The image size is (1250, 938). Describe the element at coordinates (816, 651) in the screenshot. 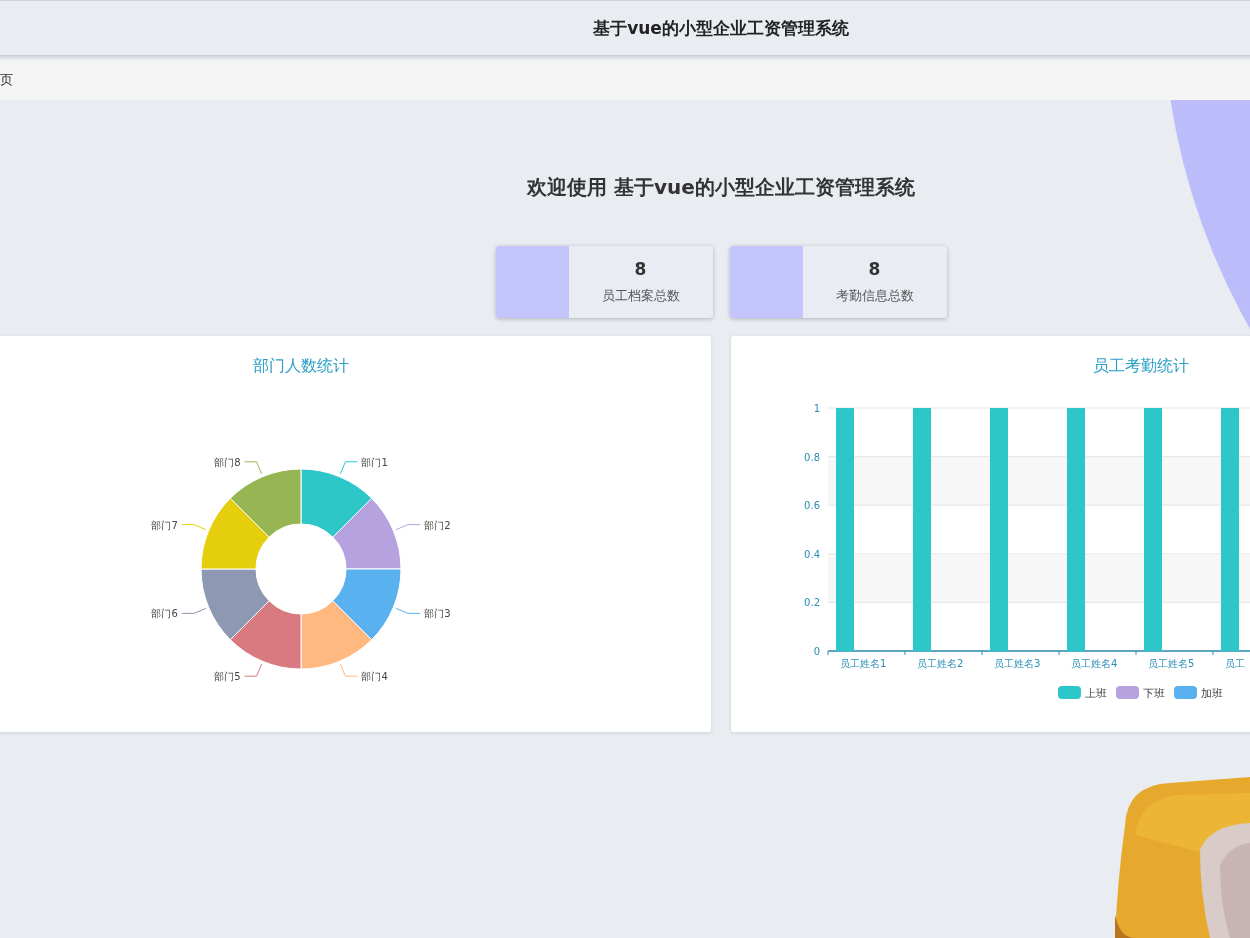

I see `axis-label: 0` at that location.